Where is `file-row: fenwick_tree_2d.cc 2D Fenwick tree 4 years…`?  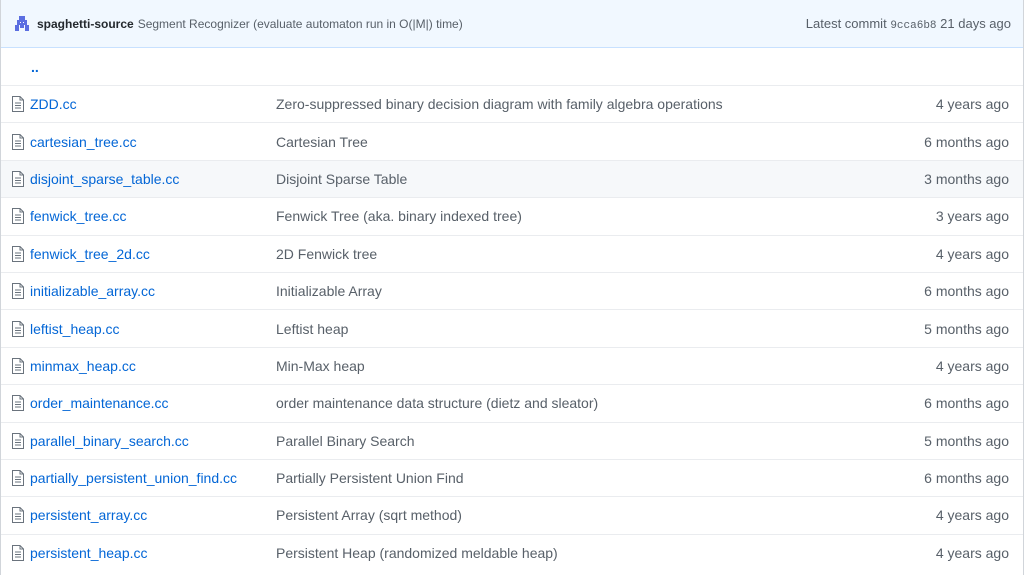 file-row: fenwick_tree_2d.cc 2D Fenwick tree 4 years… is located at coordinates (512, 253).